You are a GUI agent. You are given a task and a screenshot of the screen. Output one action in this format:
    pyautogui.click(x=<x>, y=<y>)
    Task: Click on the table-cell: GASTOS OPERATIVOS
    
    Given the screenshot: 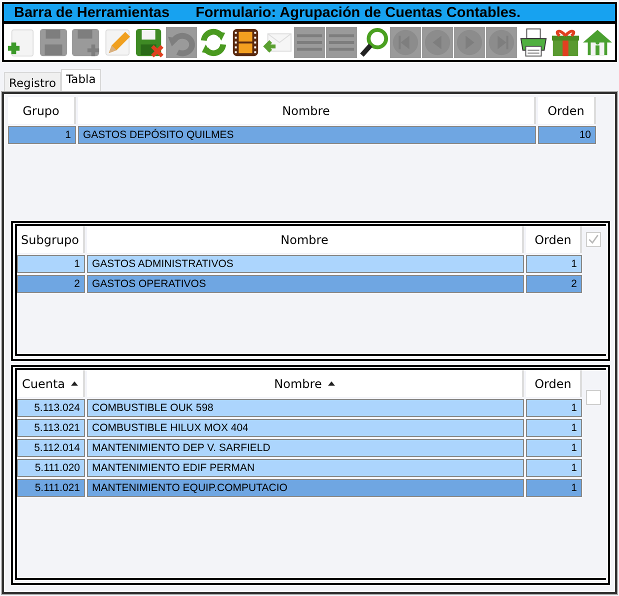 What is the action you would take?
    pyautogui.click(x=305, y=284)
    